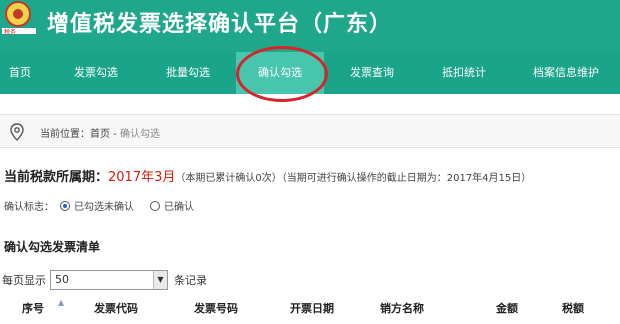 The image size is (620, 324). What do you see at coordinates (573, 308) in the screenshot?
I see `column-header-tax: 税额` at bounding box center [573, 308].